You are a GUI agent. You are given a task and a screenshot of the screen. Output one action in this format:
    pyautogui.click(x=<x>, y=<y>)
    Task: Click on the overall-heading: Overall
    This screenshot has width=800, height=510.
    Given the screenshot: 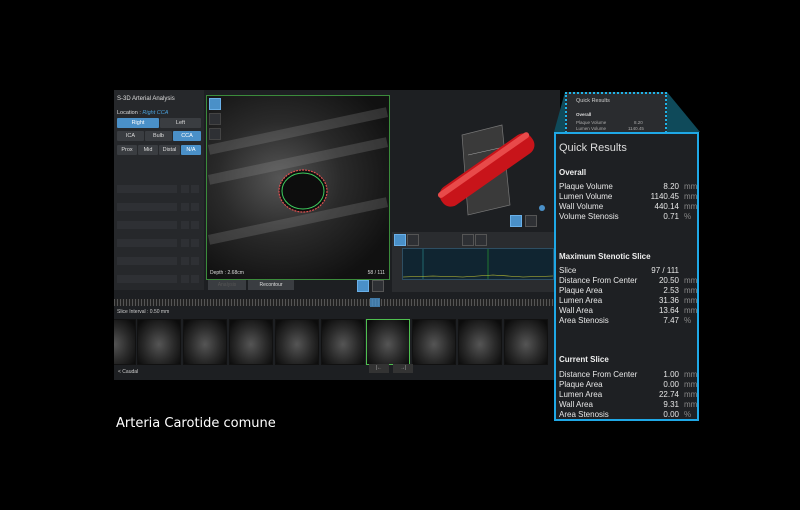 What is the action you would take?
    pyautogui.click(x=573, y=172)
    